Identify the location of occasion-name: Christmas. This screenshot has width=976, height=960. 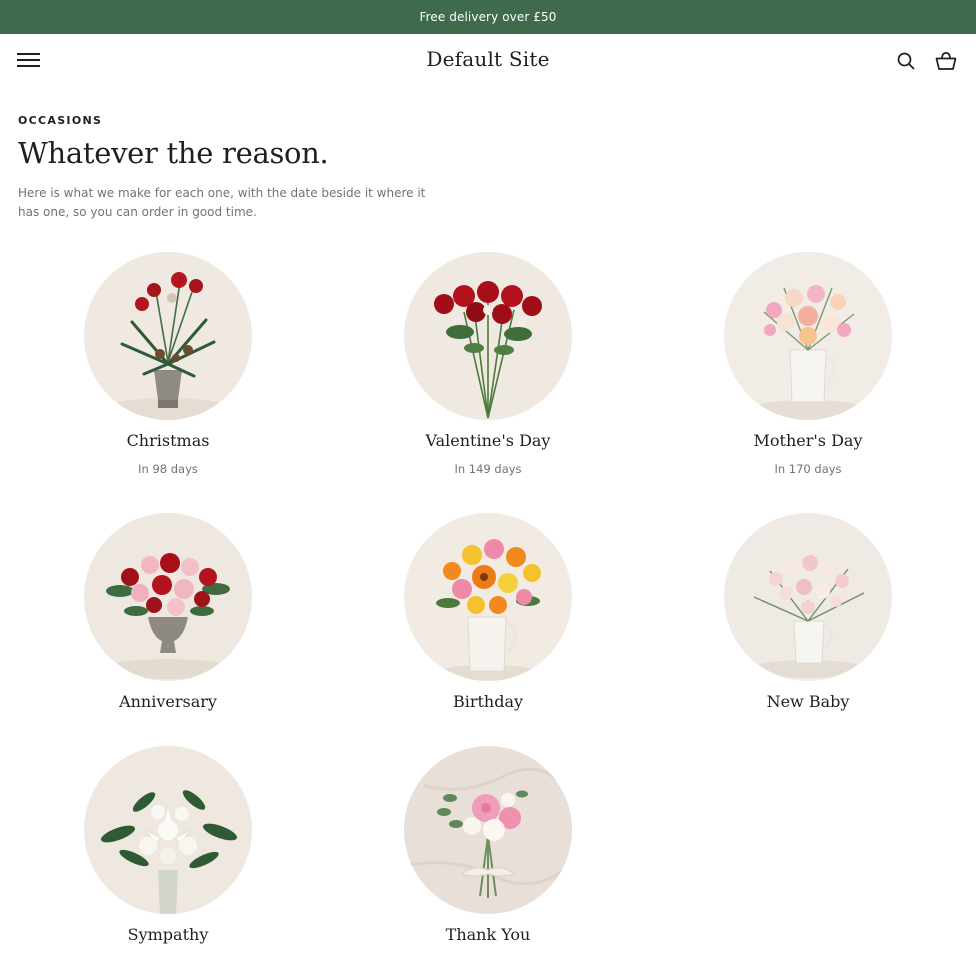
(168, 440).